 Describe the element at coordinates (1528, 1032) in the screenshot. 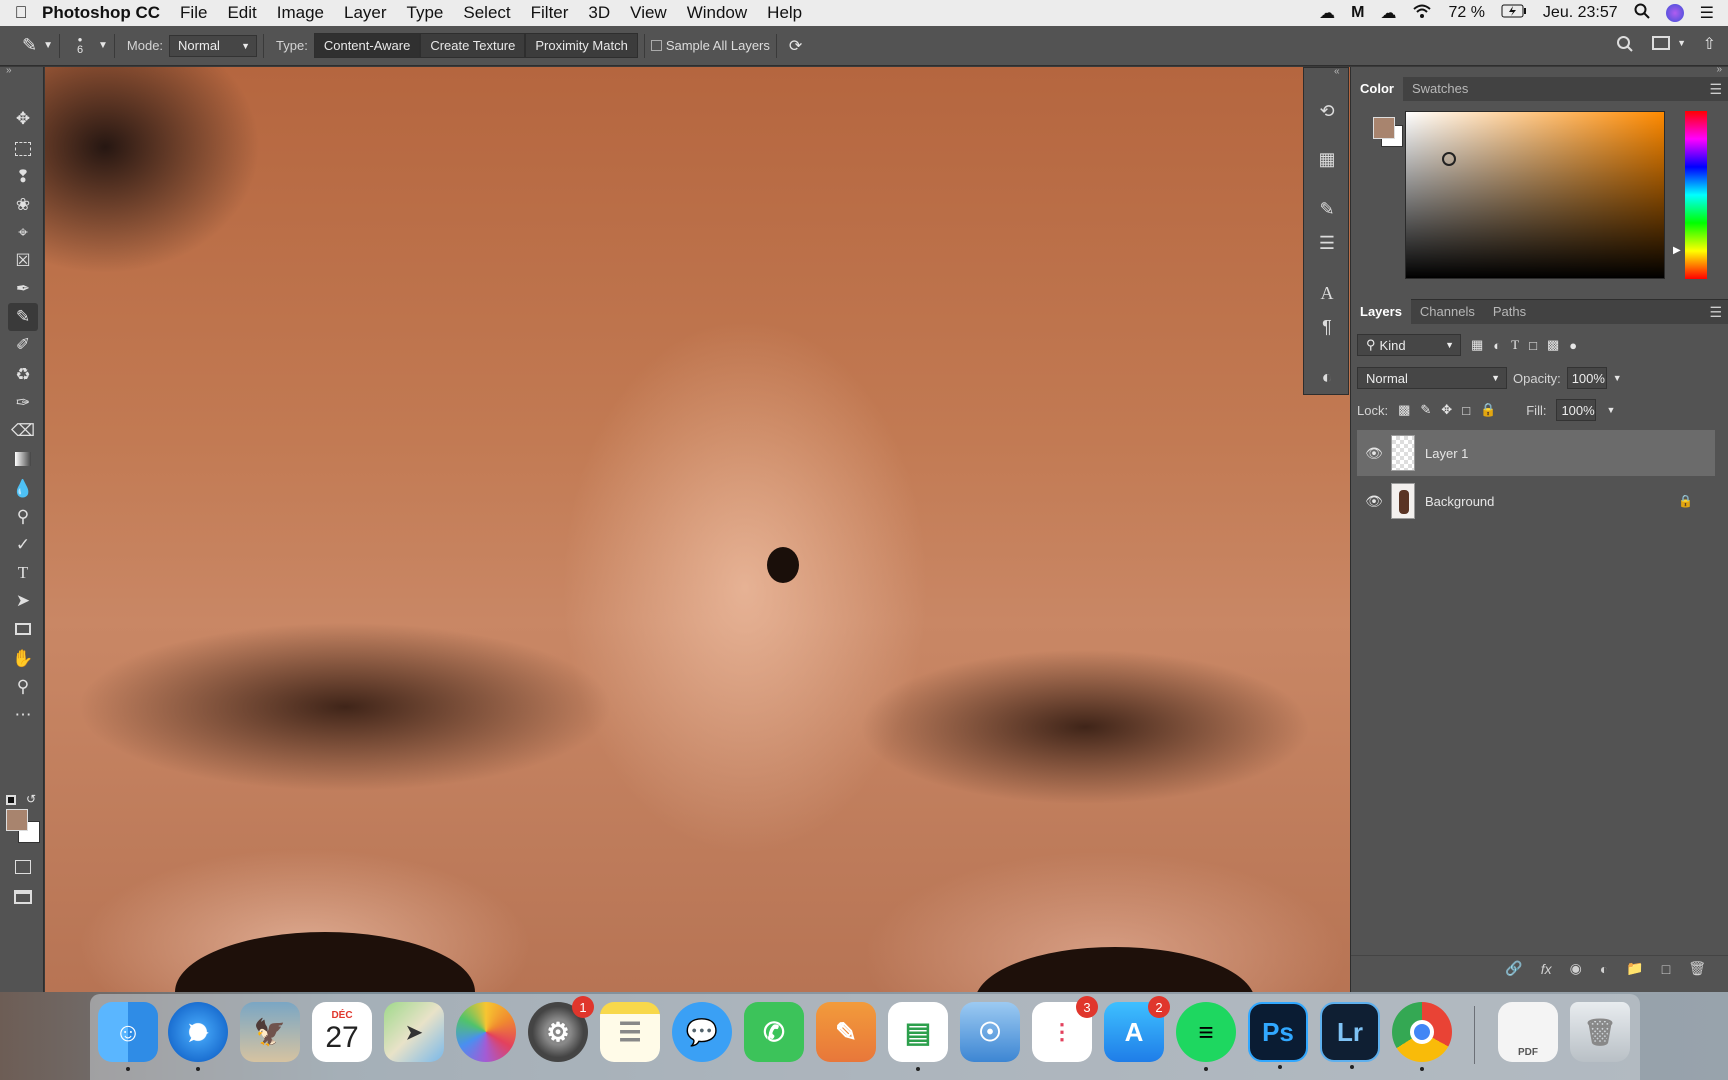

I see `pdf-document-icon: PDF` at that location.